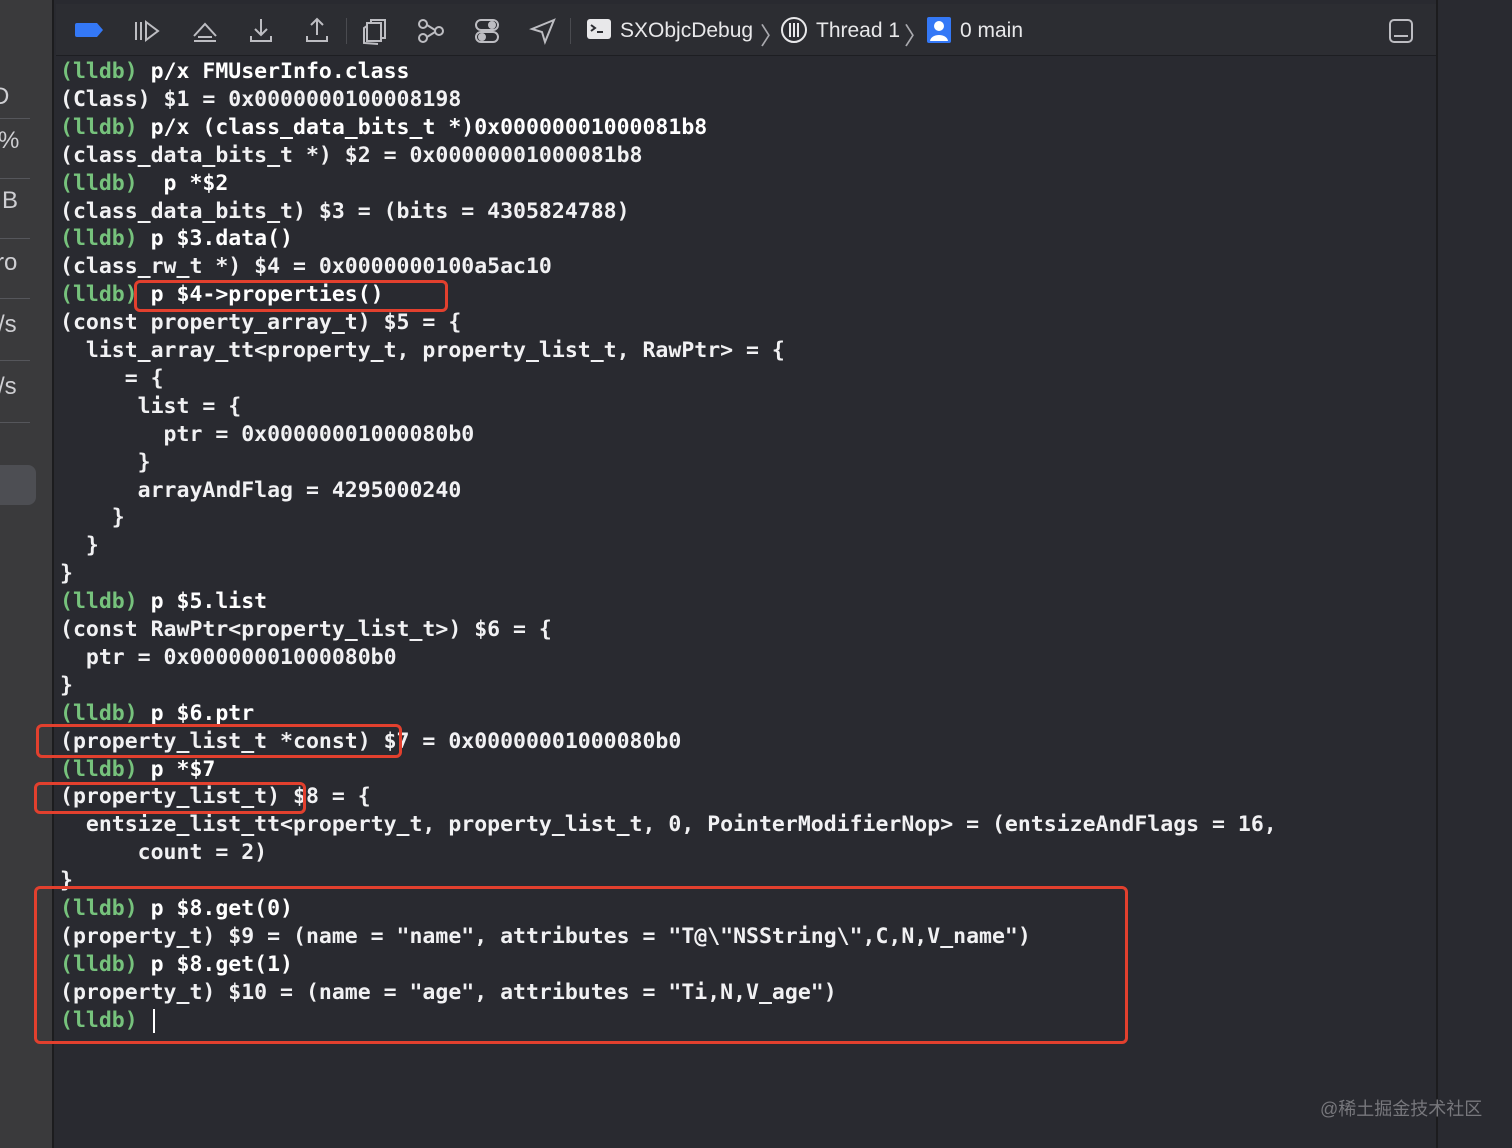 The width and height of the screenshot is (1512, 1148). I want to click on sidebar-item-3: B, so click(27, 201).